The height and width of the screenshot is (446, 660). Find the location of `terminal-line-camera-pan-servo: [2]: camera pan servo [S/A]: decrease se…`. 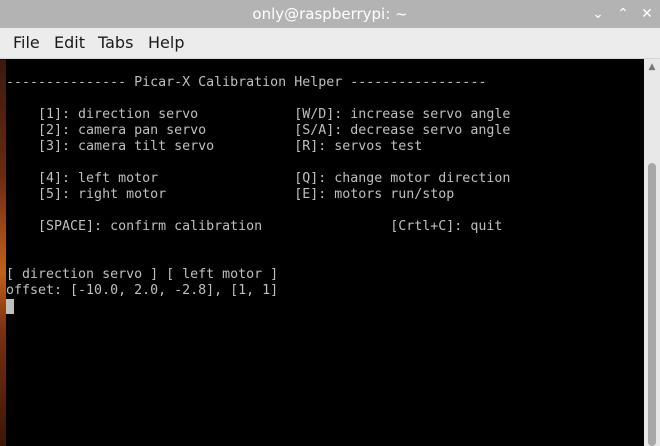

terminal-line-camera-pan-servo: [2]: camera pan servo [S/A]: decrease se… is located at coordinates (258, 130).